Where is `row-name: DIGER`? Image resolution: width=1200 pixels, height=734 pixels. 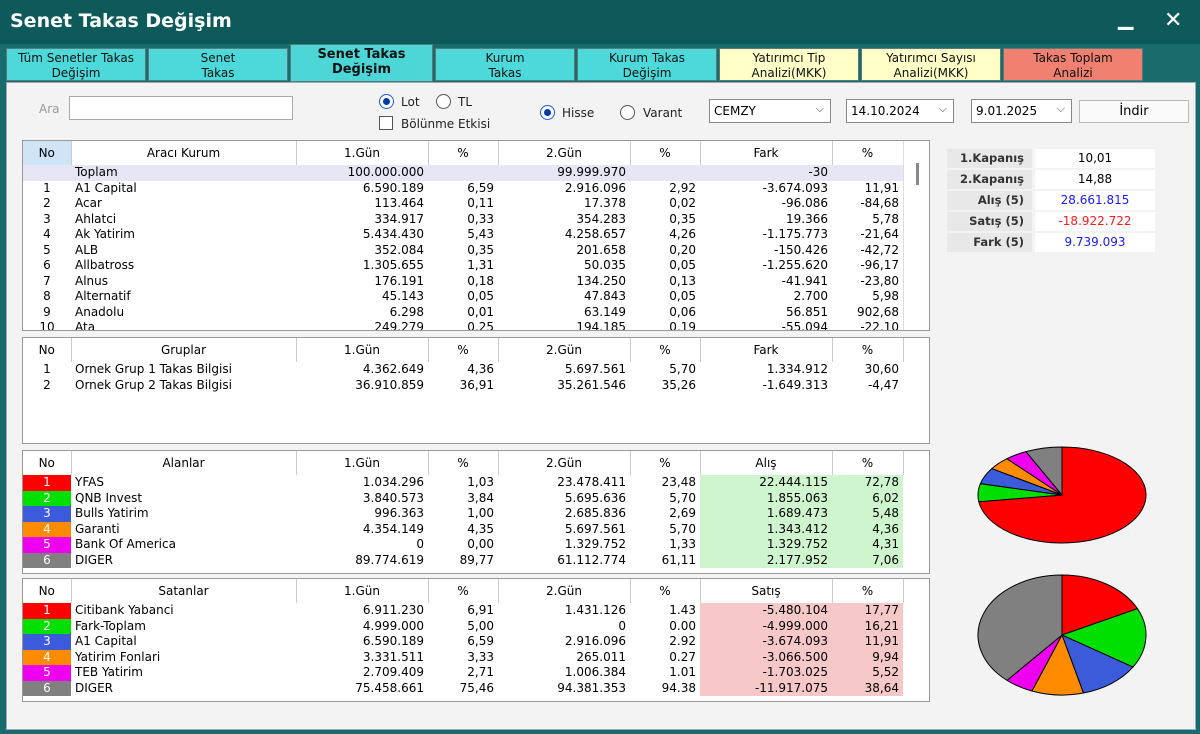 row-name: DIGER is located at coordinates (94, 687).